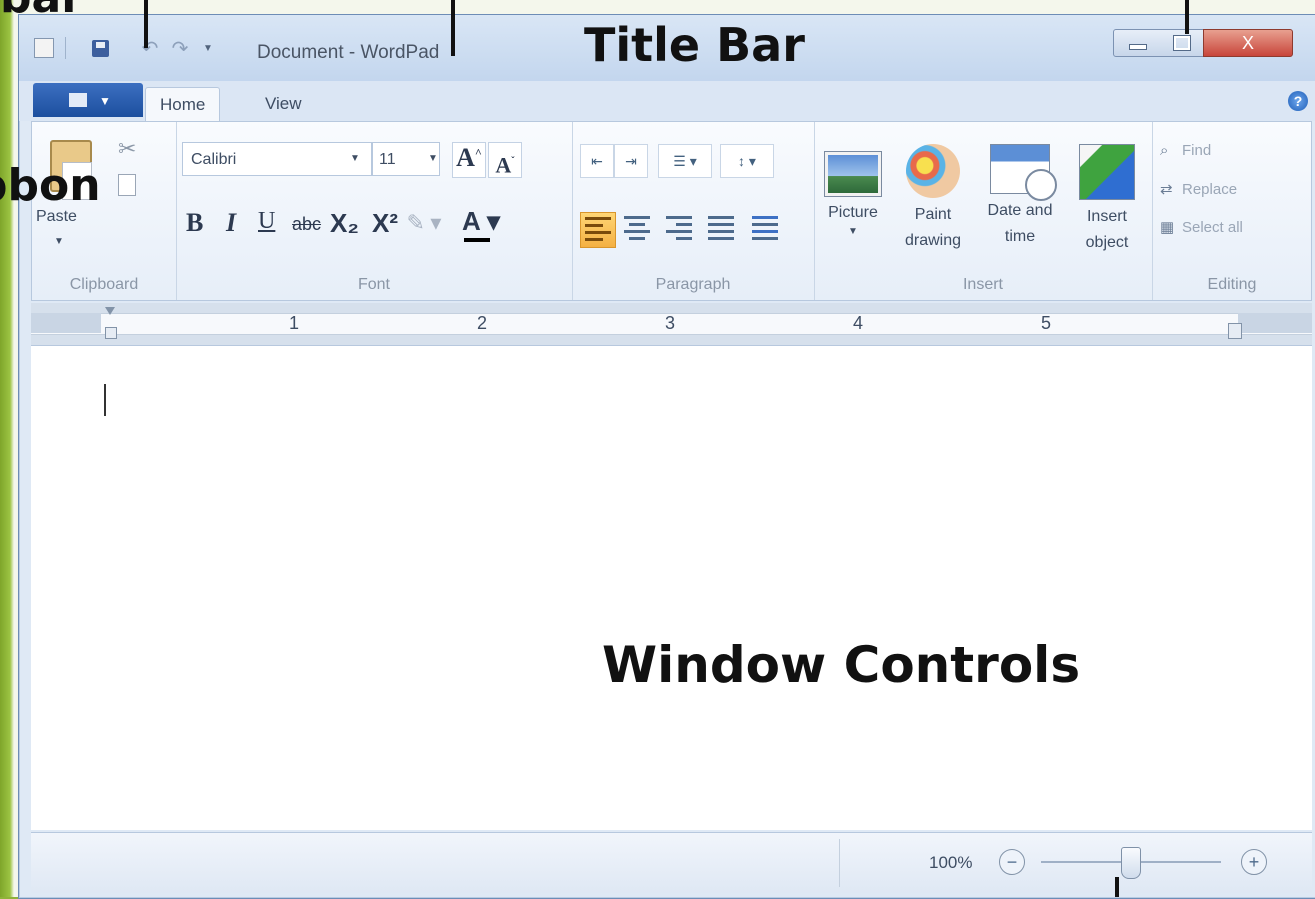  What do you see at coordinates (88, 100) in the screenshot?
I see `application-menu-button: ▼` at bounding box center [88, 100].